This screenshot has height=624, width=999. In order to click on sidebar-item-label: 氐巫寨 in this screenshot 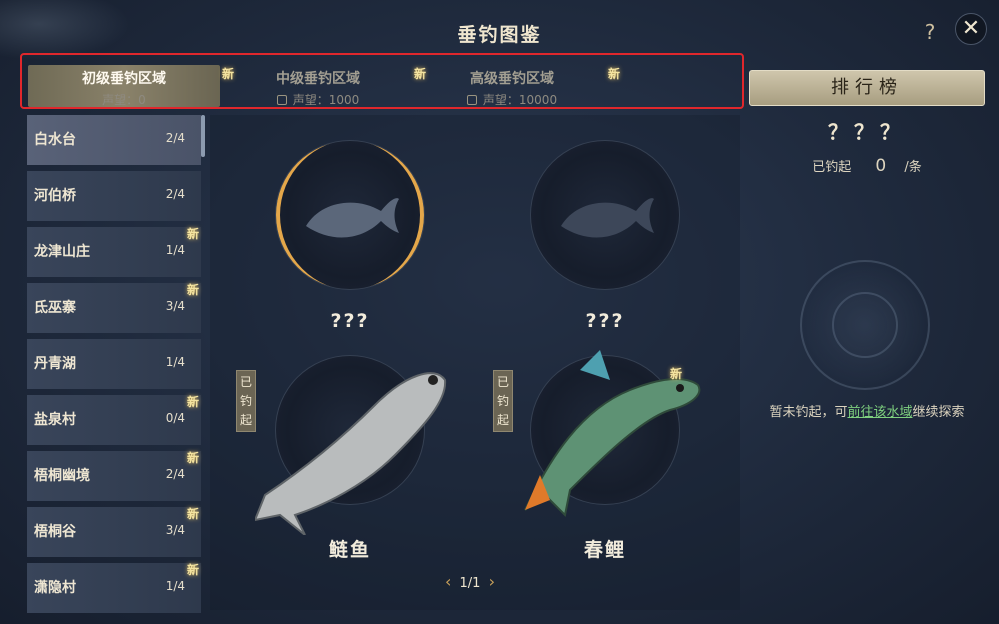, I will do `click(55, 308)`.